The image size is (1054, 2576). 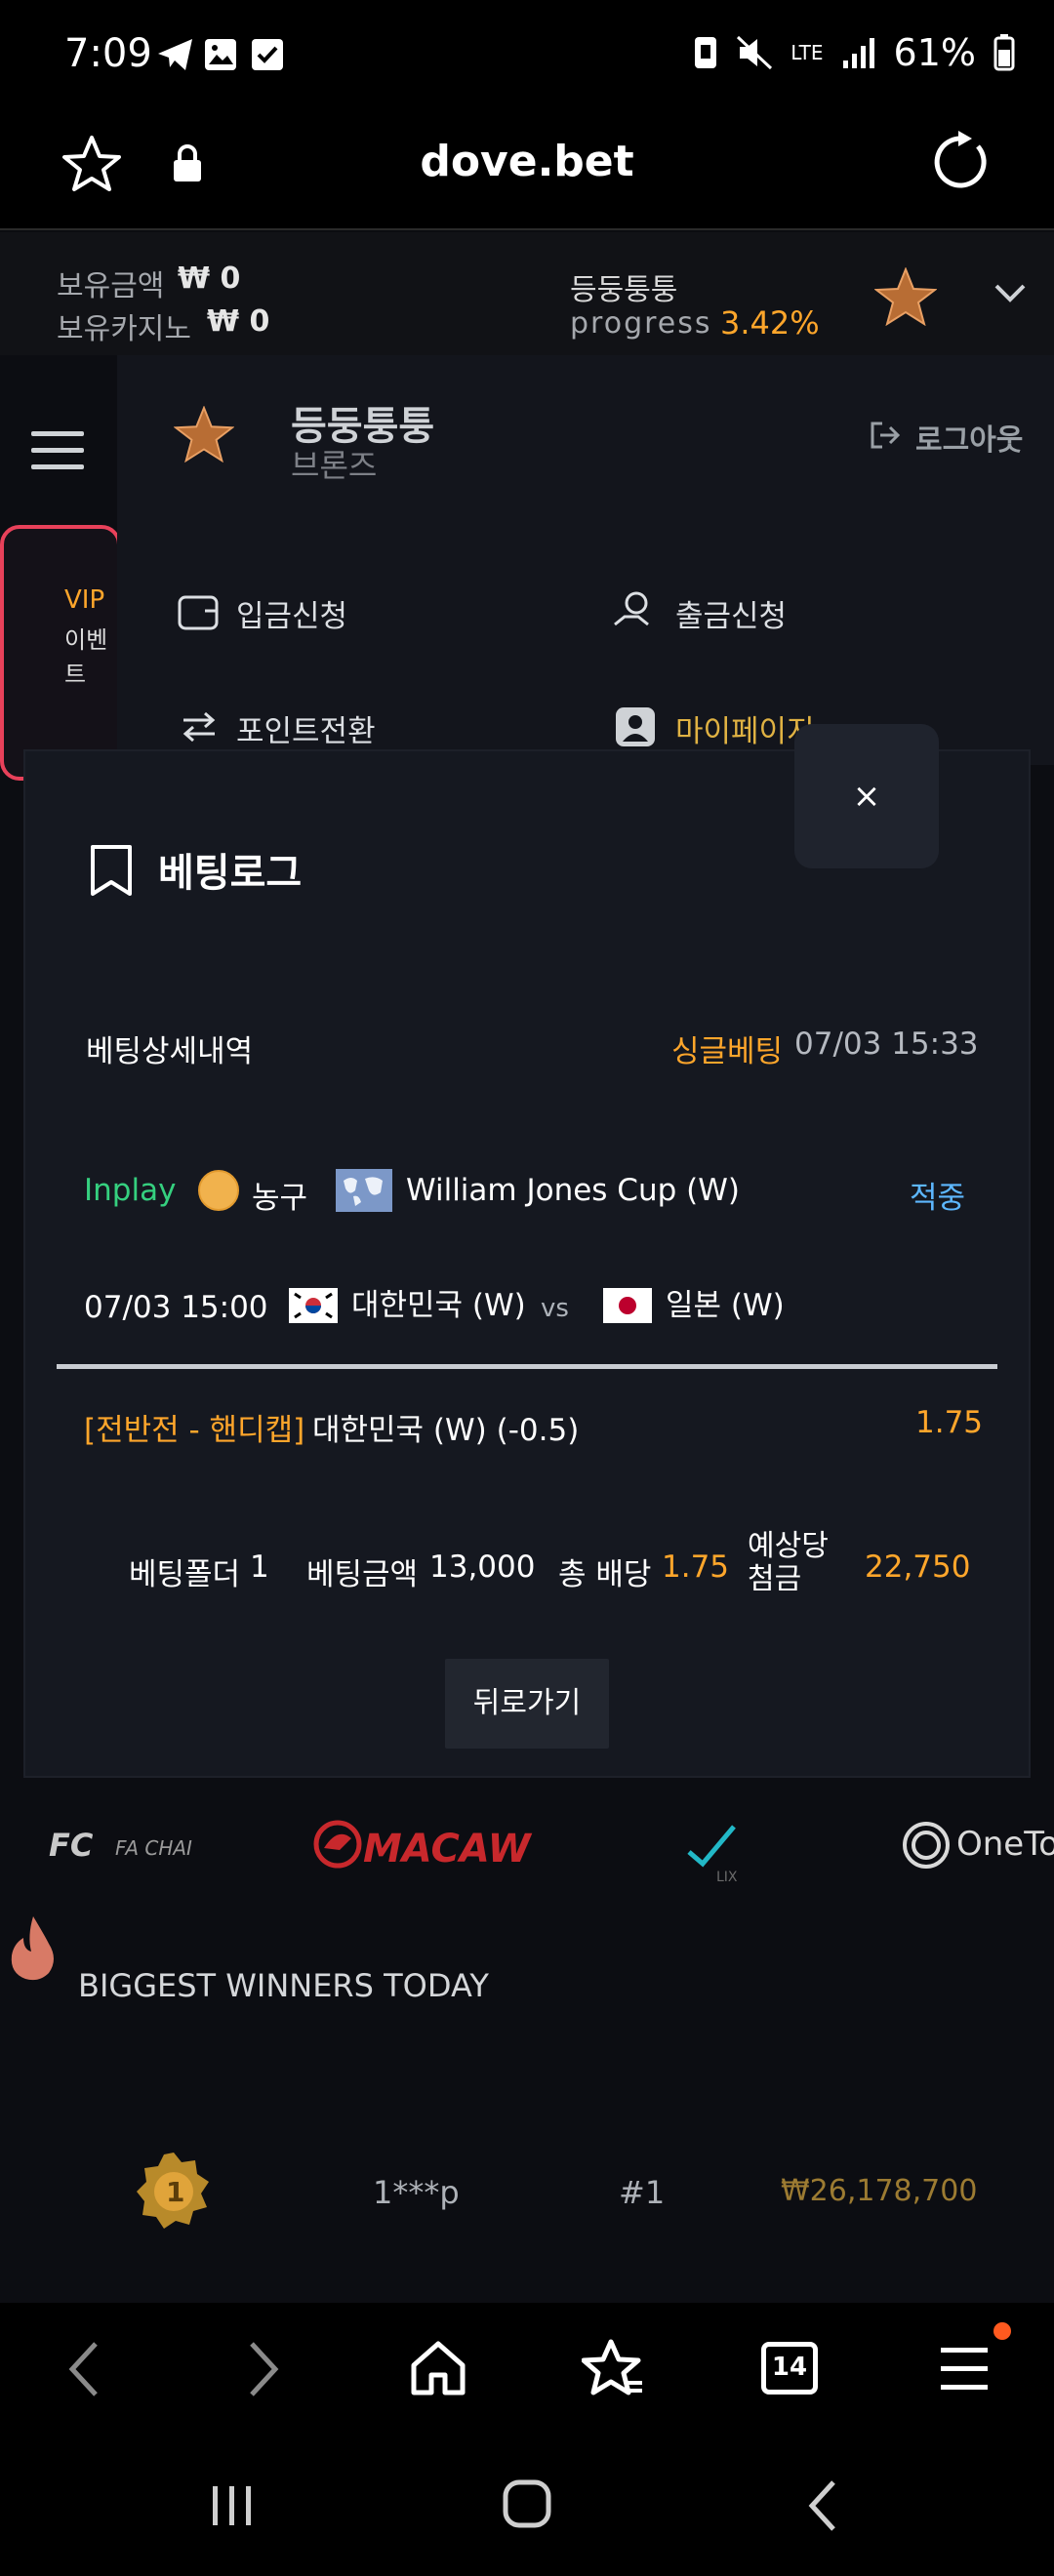 I want to click on vip-event-banner: VIP 이벤트, so click(x=60, y=653).